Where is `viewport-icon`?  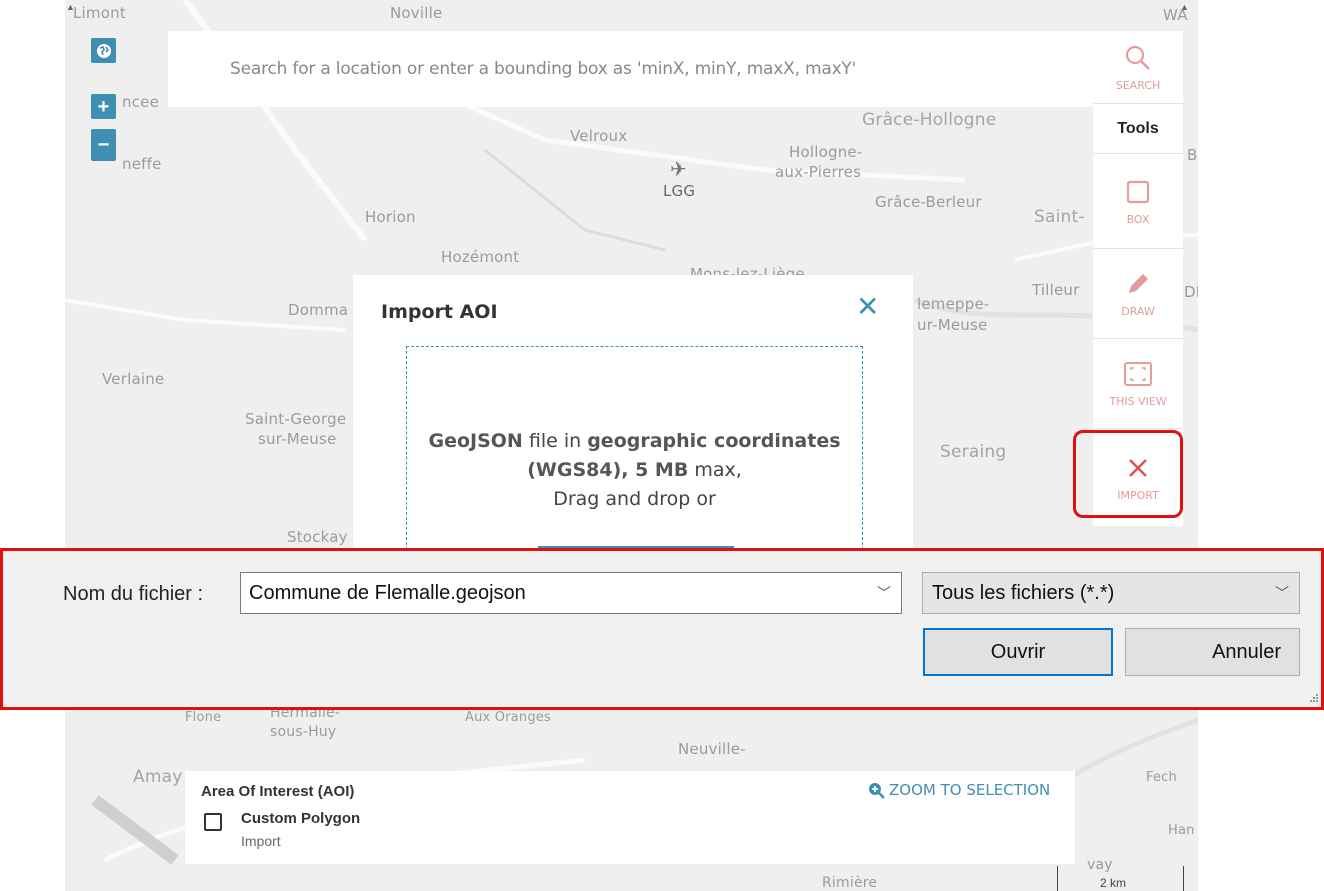 viewport-icon is located at coordinates (1138, 374).